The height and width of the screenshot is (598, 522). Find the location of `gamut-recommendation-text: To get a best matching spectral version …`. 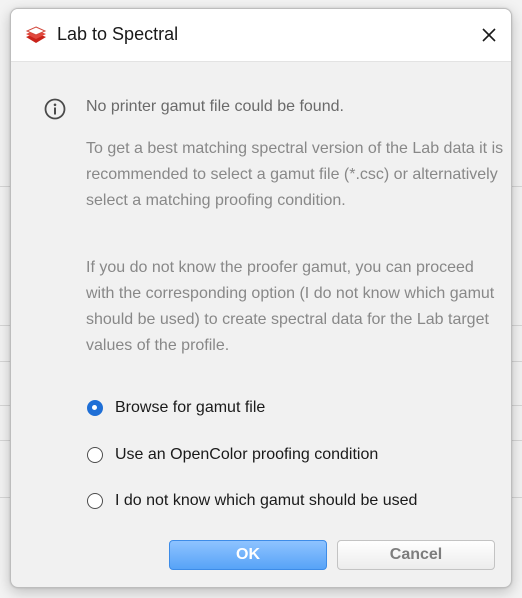

gamut-recommendation-text: To get a best matching spectral version … is located at coordinates (295, 174).